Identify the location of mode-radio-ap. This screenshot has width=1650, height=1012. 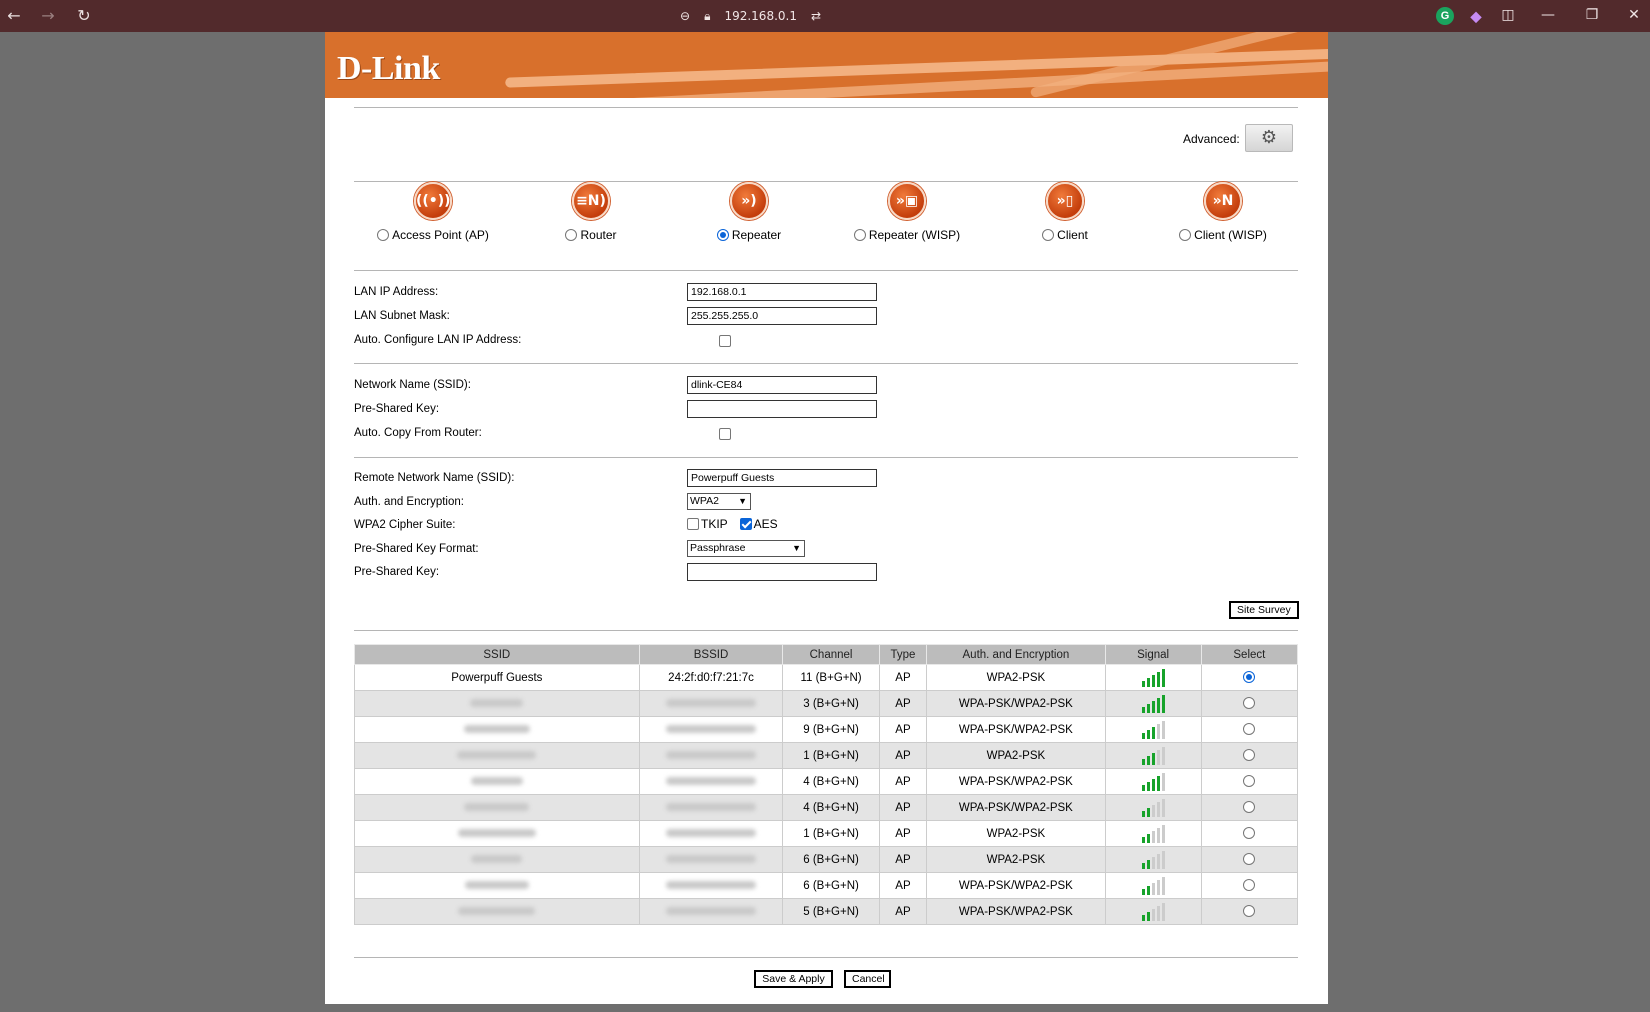
(383, 235).